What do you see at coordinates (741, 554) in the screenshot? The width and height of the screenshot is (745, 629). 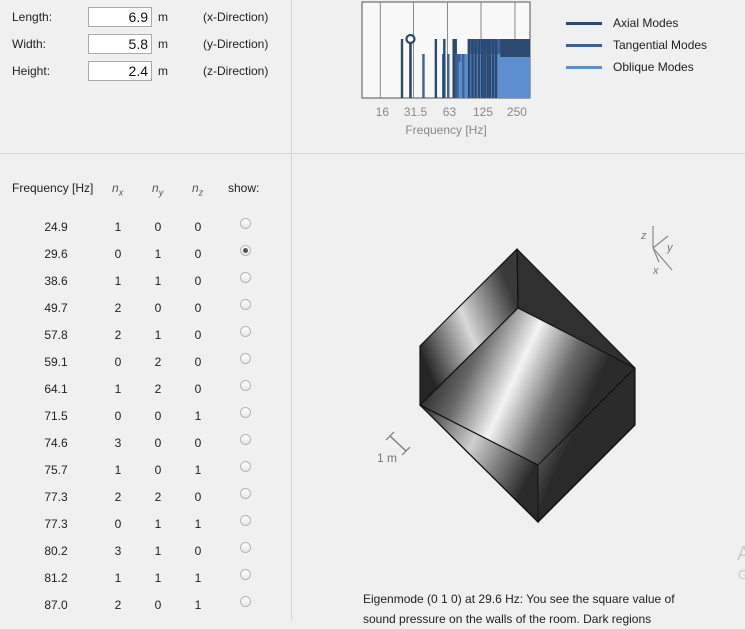 I see `edge-glyph-a: A` at bounding box center [741, 554].